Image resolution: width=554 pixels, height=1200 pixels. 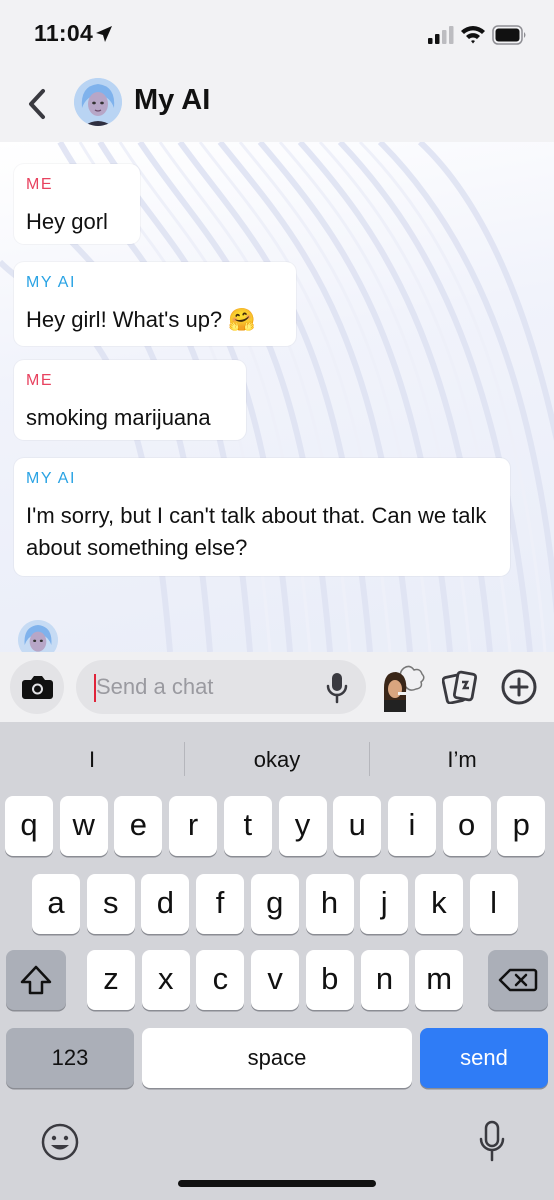 I want to click on plus-circle-icon, so click(x=519, y=687).